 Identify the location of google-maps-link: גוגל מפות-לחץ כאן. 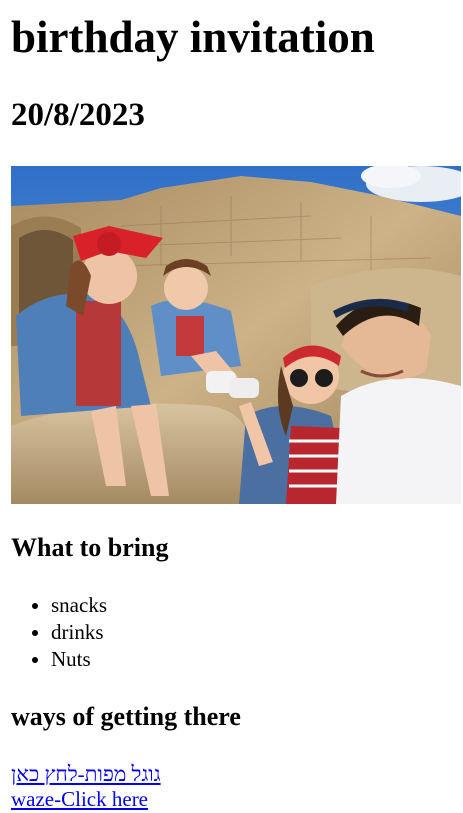
(86, 774).